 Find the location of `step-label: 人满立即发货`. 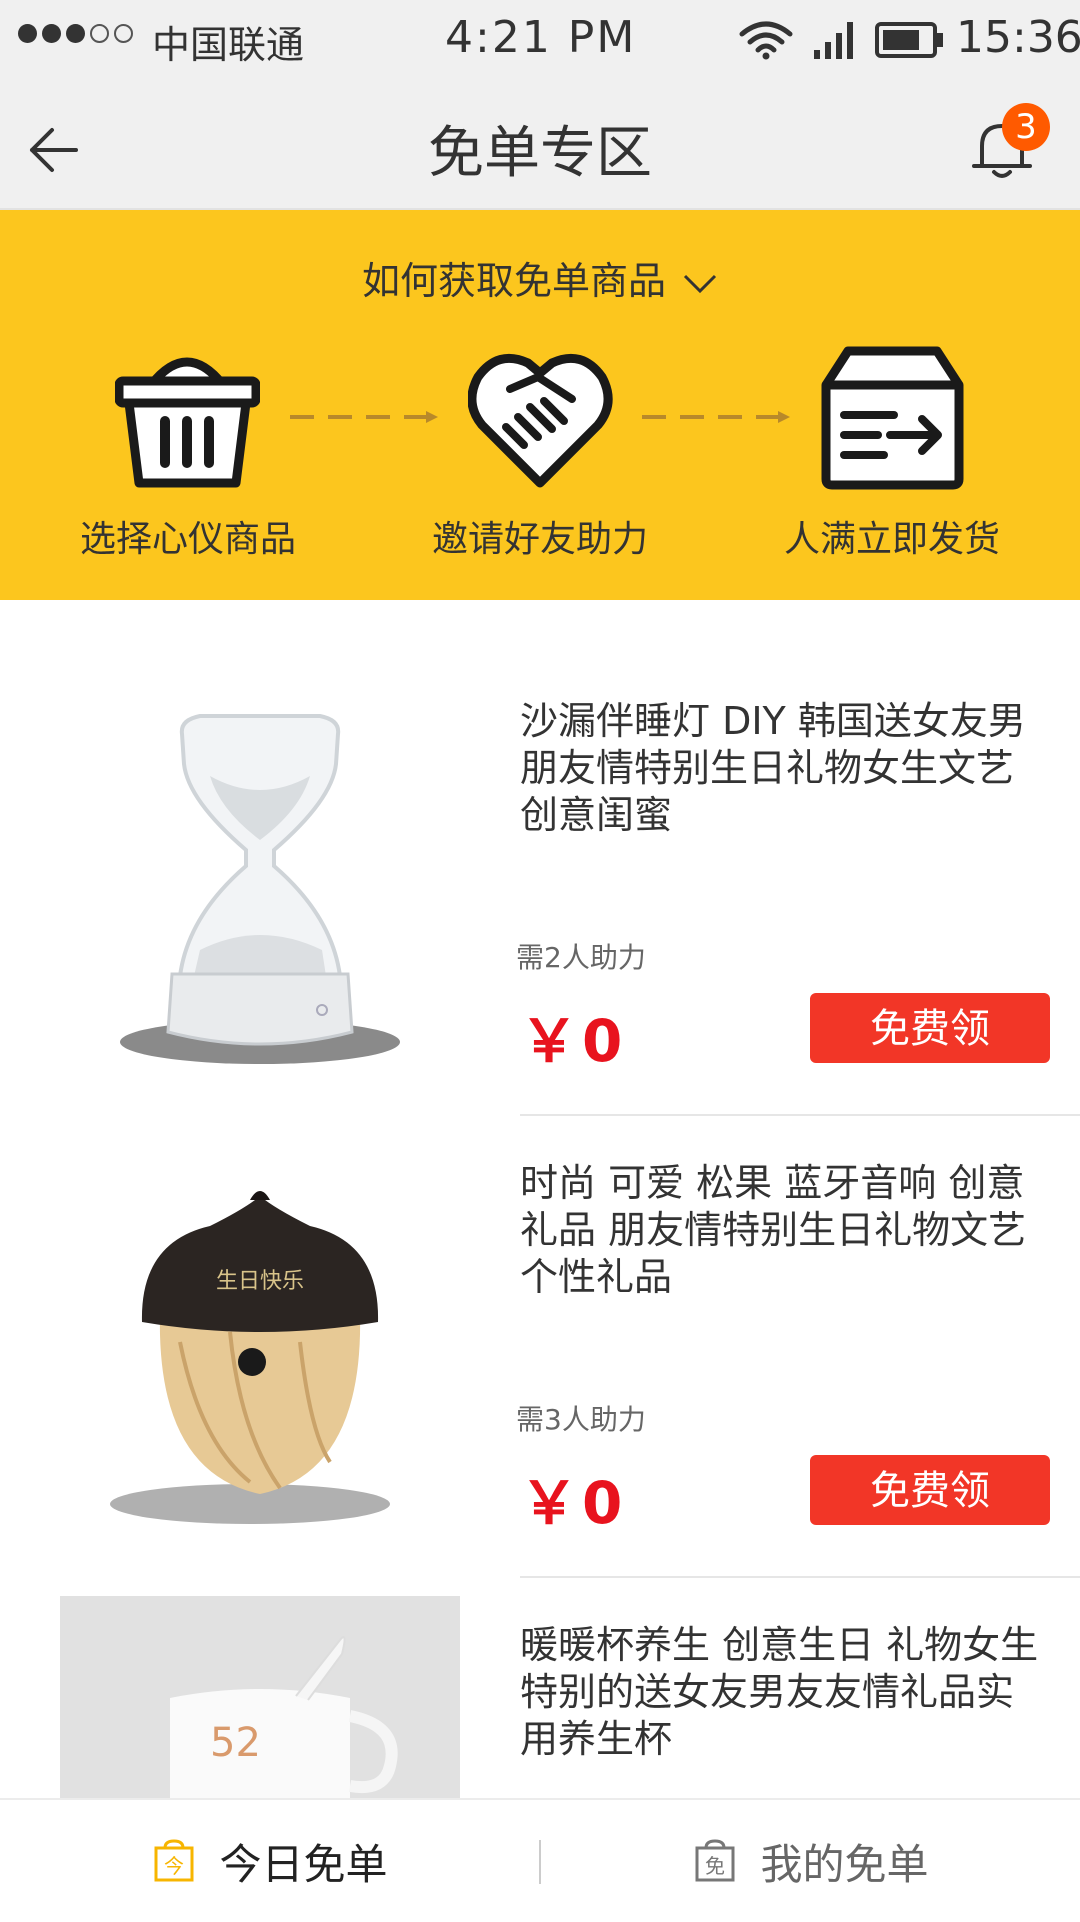

step-label: 人满立即发货 is located at coordinates (891, 539).